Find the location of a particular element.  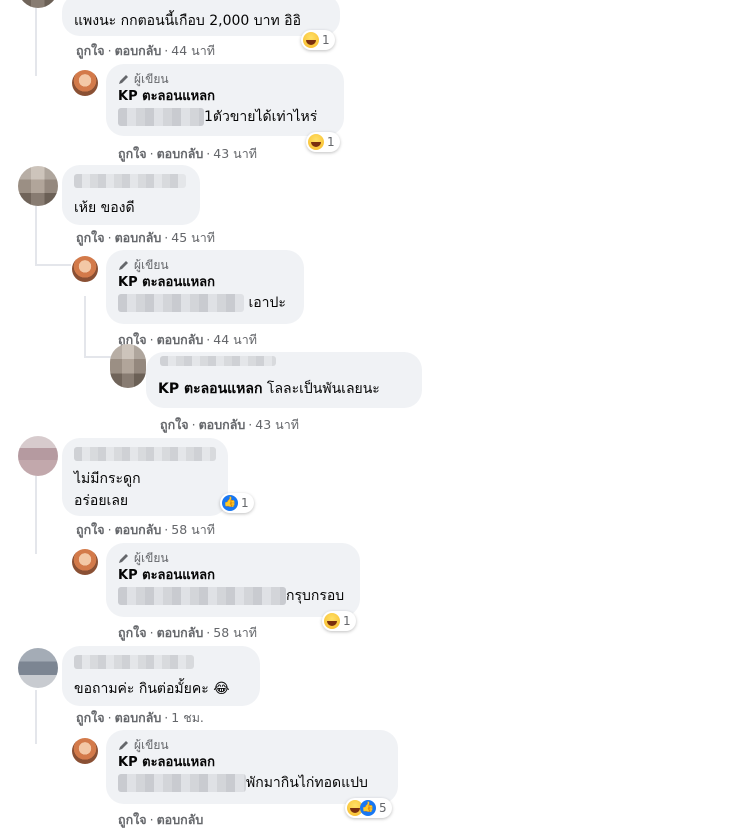

reply-bubble: ผู้เขียน KP ตะลอนแหลก เอาปะ is located at coordinates (205, 287).